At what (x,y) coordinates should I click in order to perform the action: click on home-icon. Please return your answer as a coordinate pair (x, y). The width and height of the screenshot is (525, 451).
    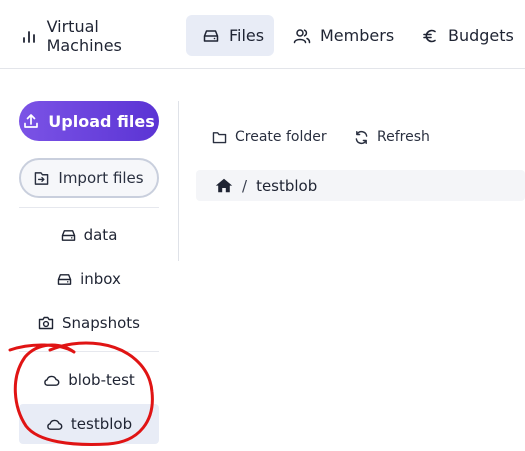
    Looking at the image, I should click on (224, 185).